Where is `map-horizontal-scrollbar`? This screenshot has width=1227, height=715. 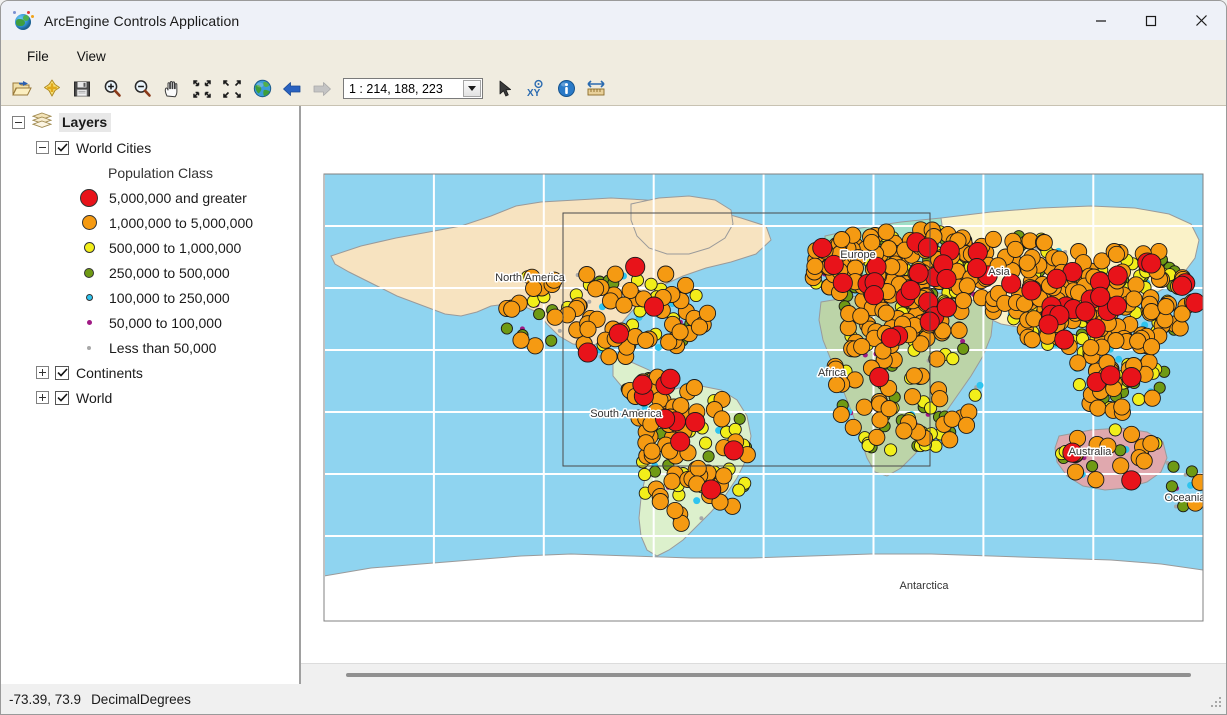
map-horizontal-scrollbar is located at coordinates (763, 674).